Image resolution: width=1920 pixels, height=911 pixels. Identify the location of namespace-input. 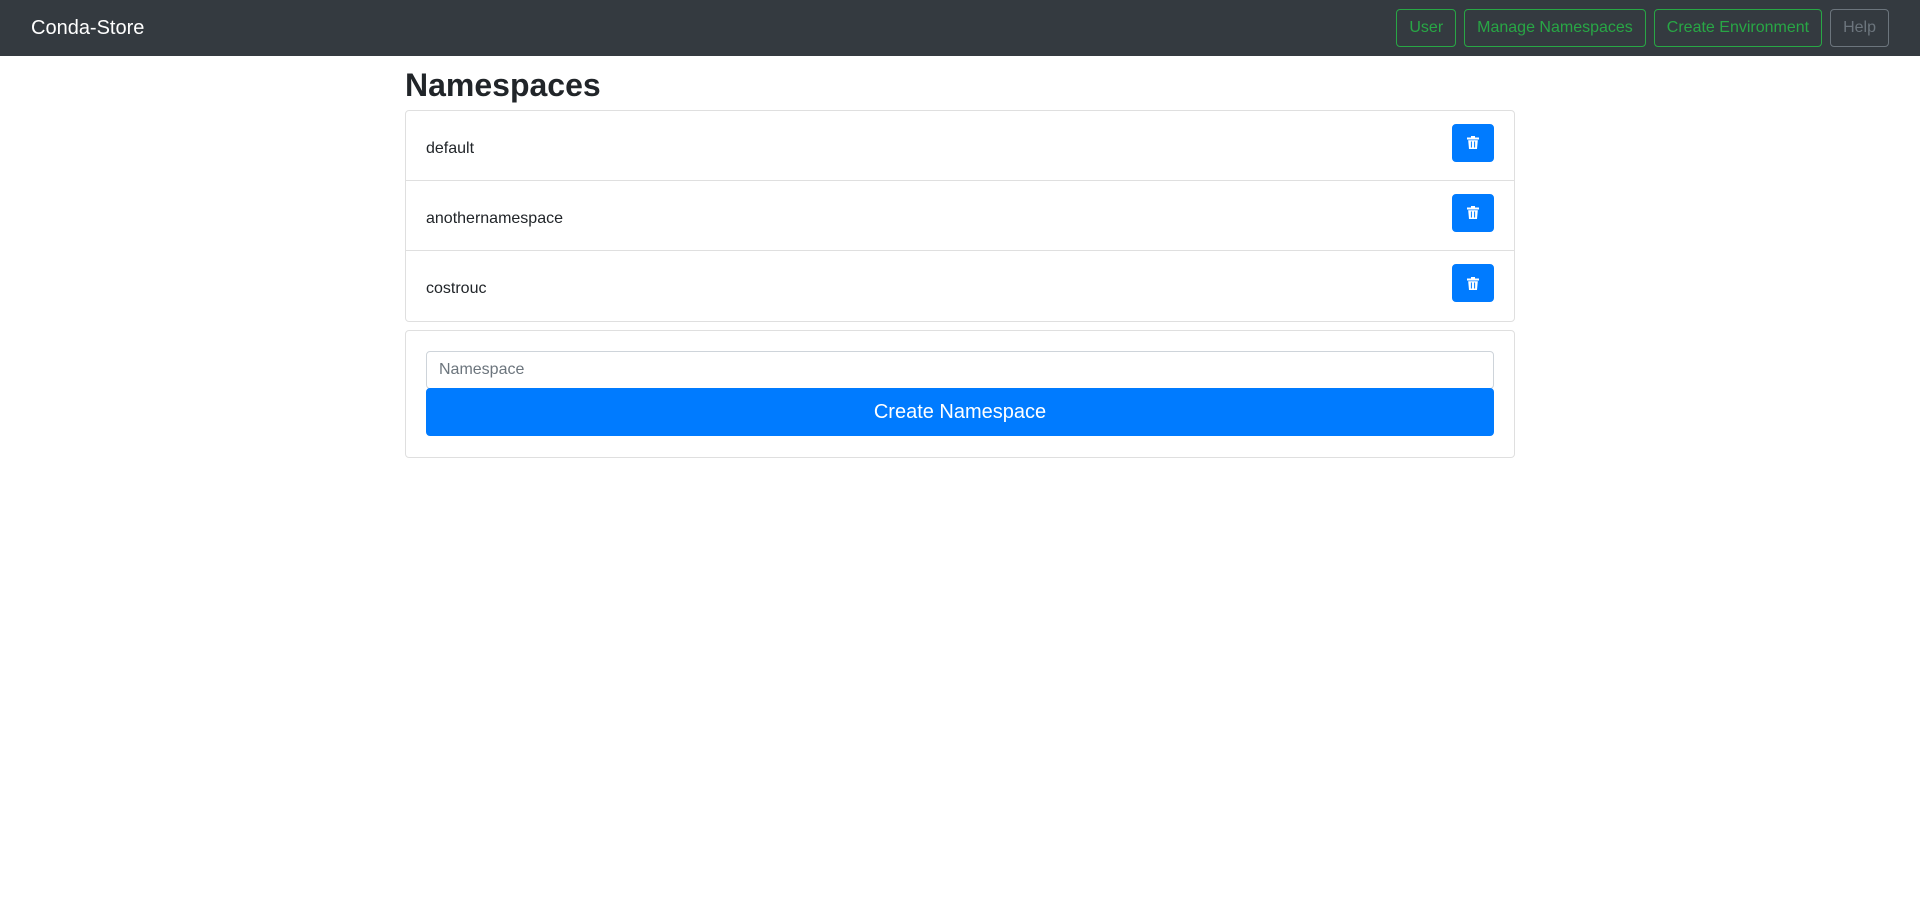
(960, 370).